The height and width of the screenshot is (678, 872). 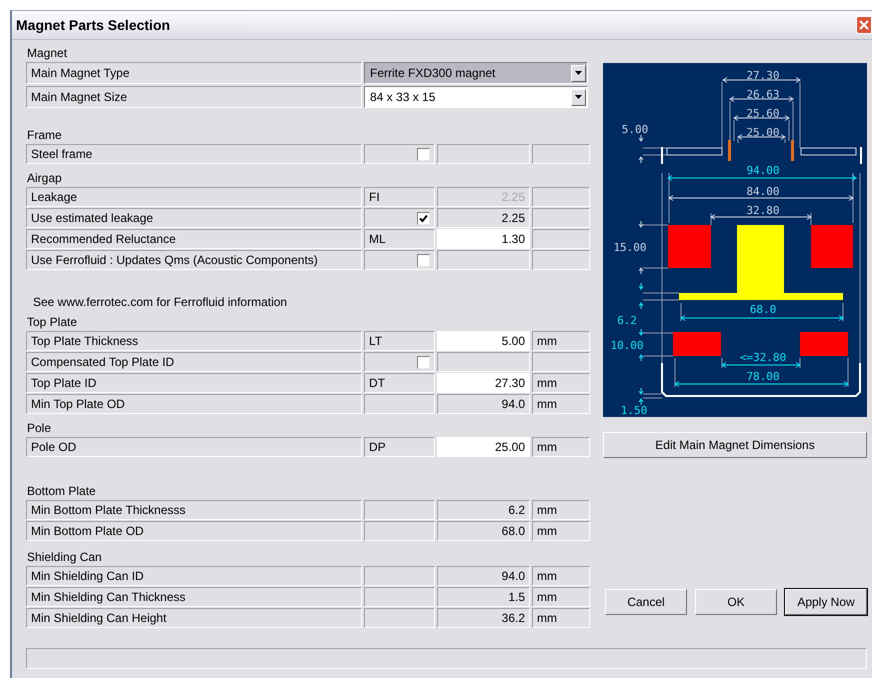 I want to click on row-label: Recommended Reluctance, so click(x=194, y=239).